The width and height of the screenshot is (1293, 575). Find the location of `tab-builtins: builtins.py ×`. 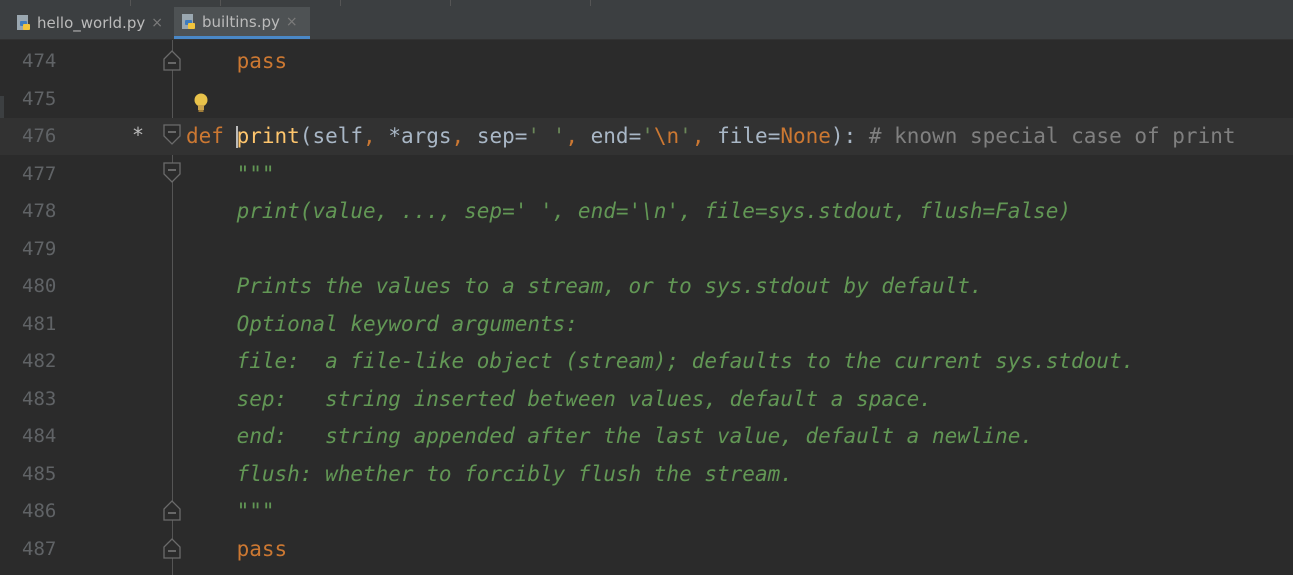

tab-builtins: builtins.py × is located at coordinates (242, 23).